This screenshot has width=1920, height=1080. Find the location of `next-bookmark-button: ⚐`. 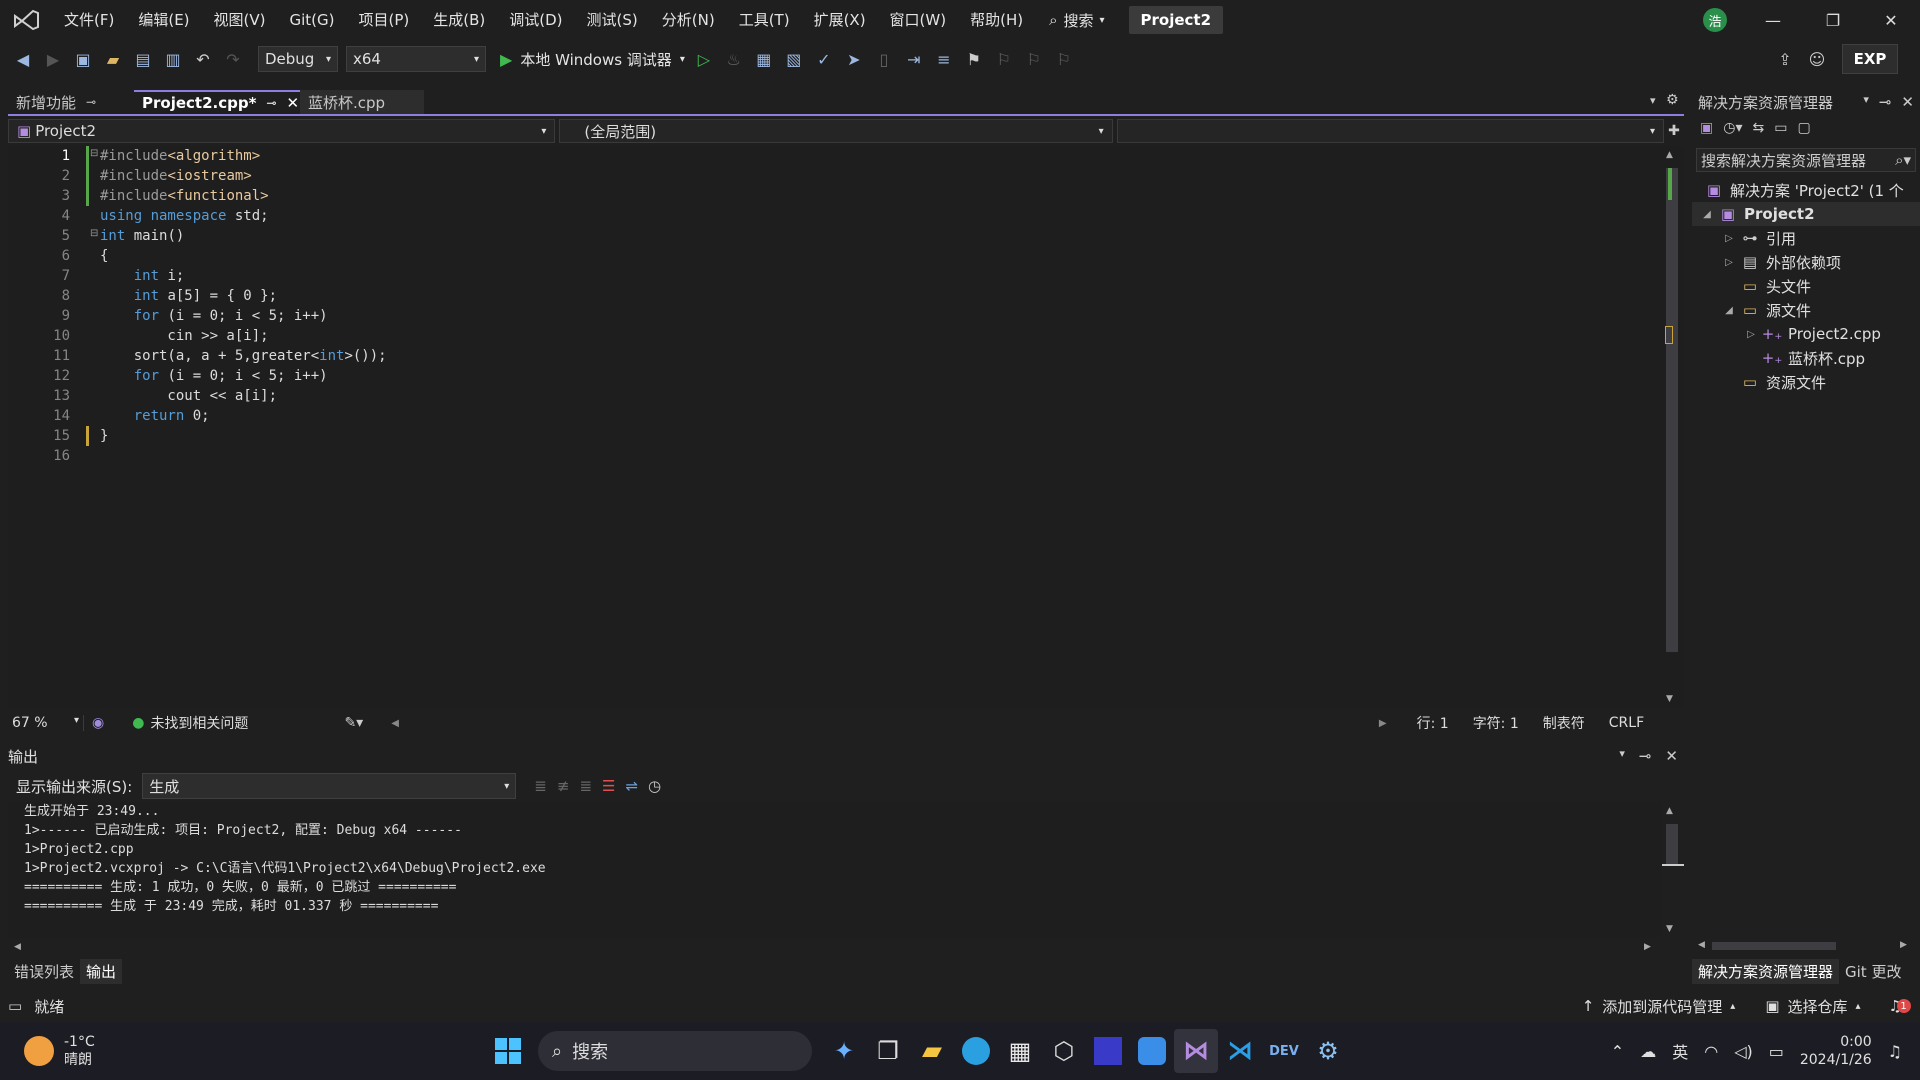

next-bookmark-button: ⚐ is located at coordinates (1034, 59).